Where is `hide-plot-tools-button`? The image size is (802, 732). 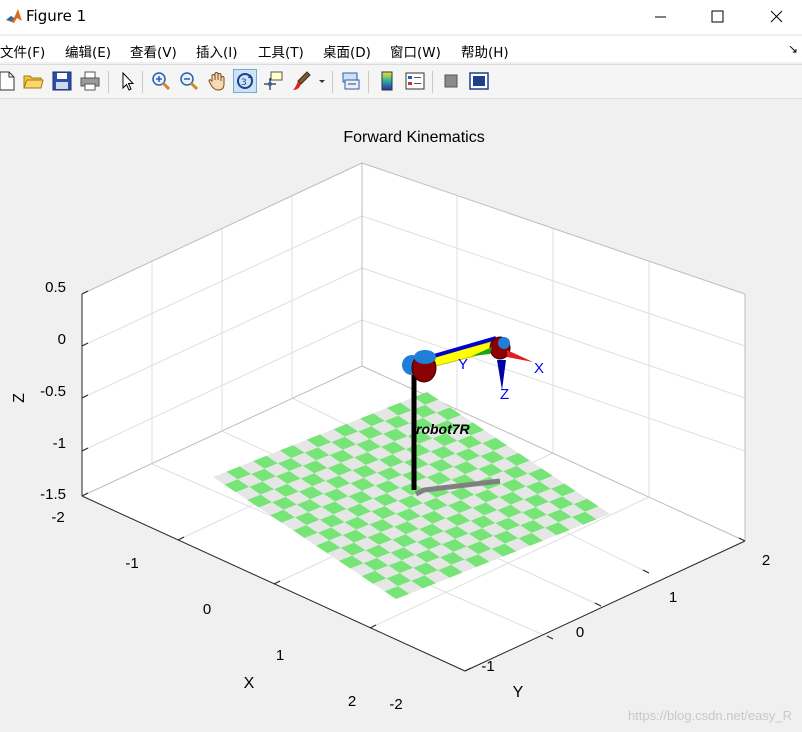 hide-plot-tools-button is located at coordinates (451, 81).